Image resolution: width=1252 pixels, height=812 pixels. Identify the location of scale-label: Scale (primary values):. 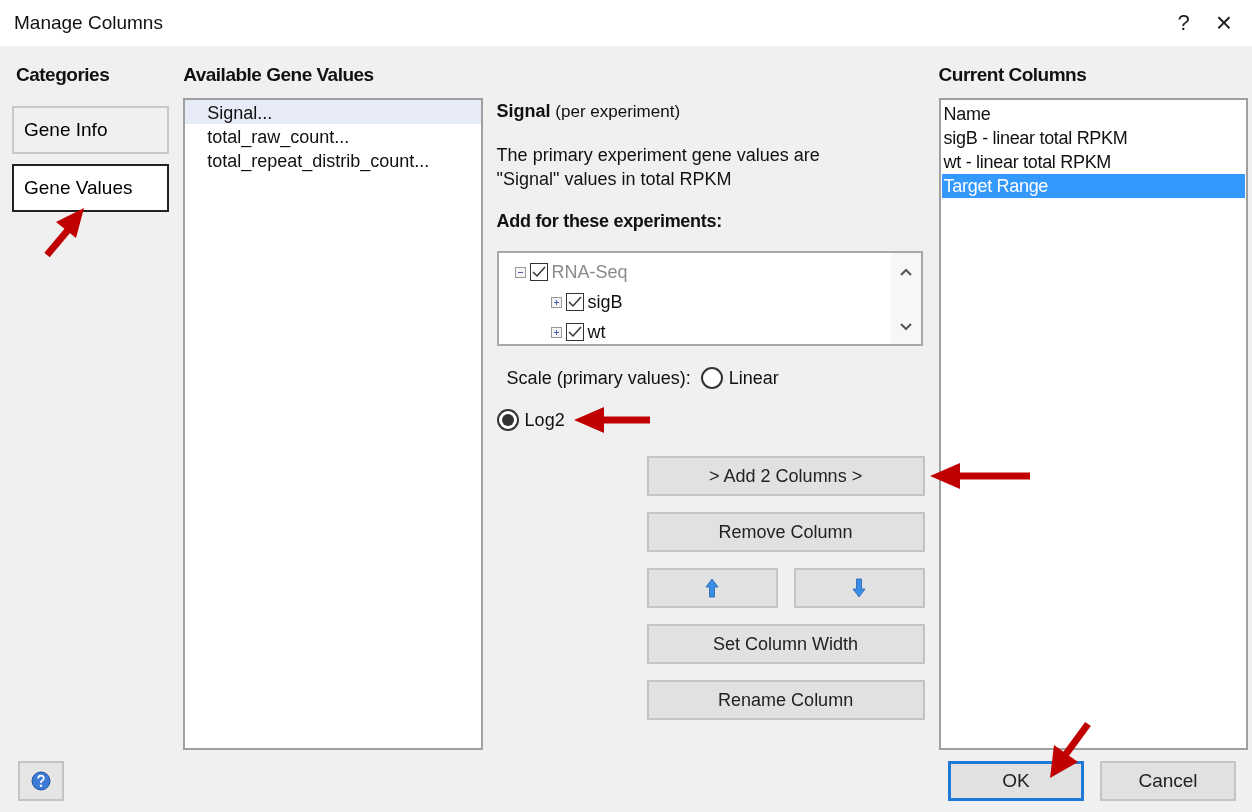
(598, 378).